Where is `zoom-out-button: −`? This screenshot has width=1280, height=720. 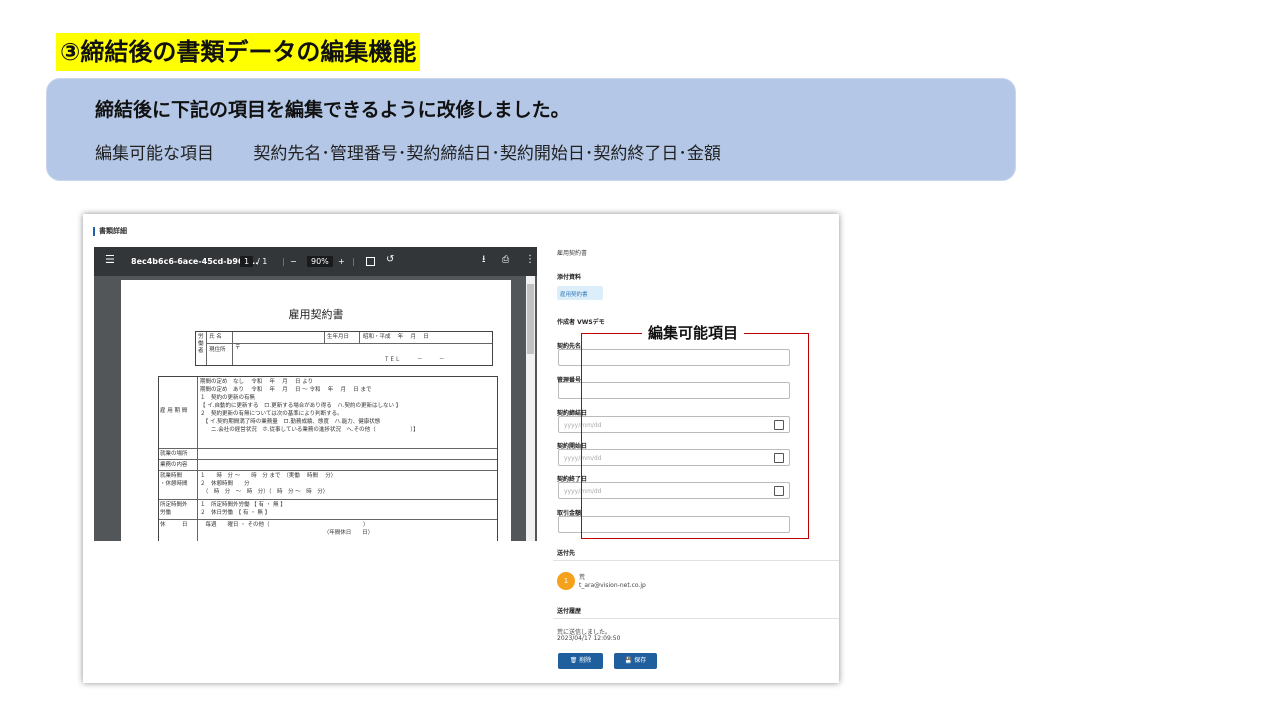
zoom-out-button: − is located at coordinates (293, 261).